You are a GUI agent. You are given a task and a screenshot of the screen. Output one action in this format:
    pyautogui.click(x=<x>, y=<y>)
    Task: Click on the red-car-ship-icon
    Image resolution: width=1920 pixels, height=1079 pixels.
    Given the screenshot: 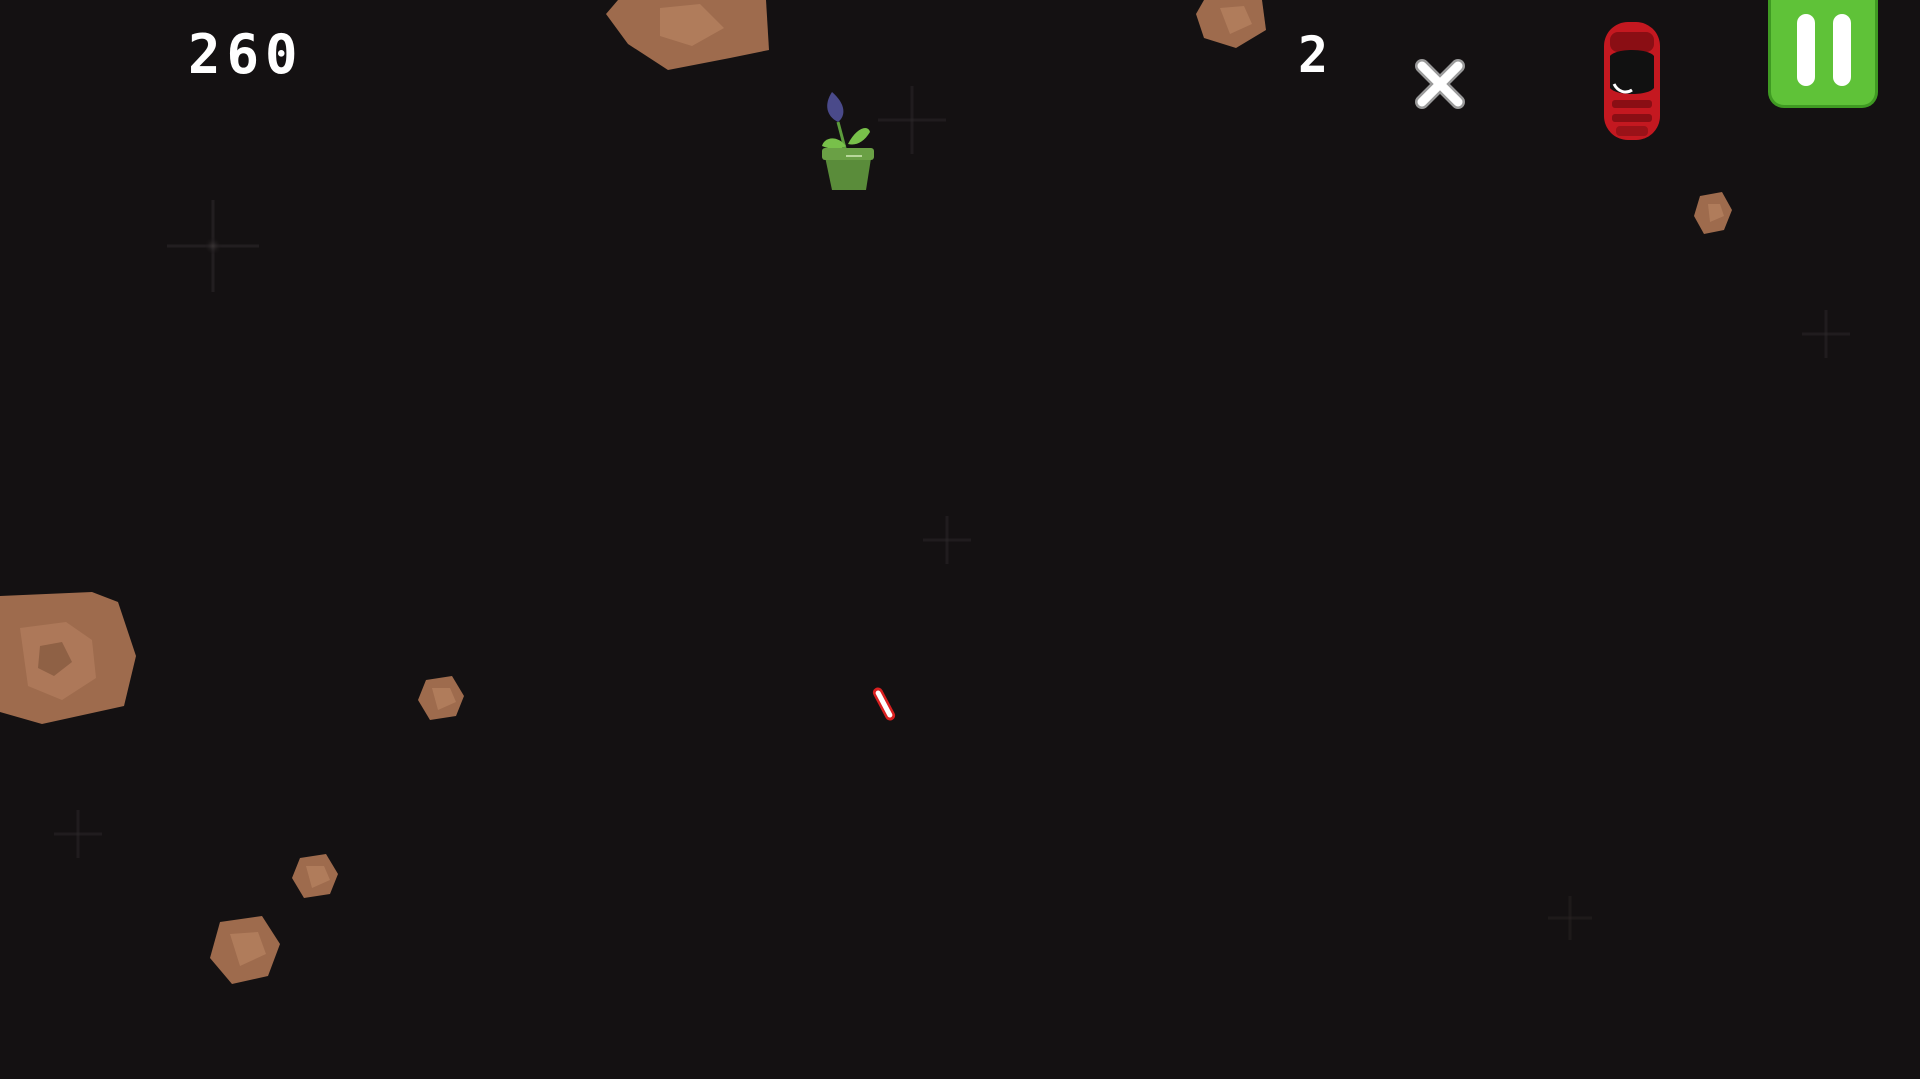 What is the action you would take?
    pyautogui.click(x=1632, y=81)
    